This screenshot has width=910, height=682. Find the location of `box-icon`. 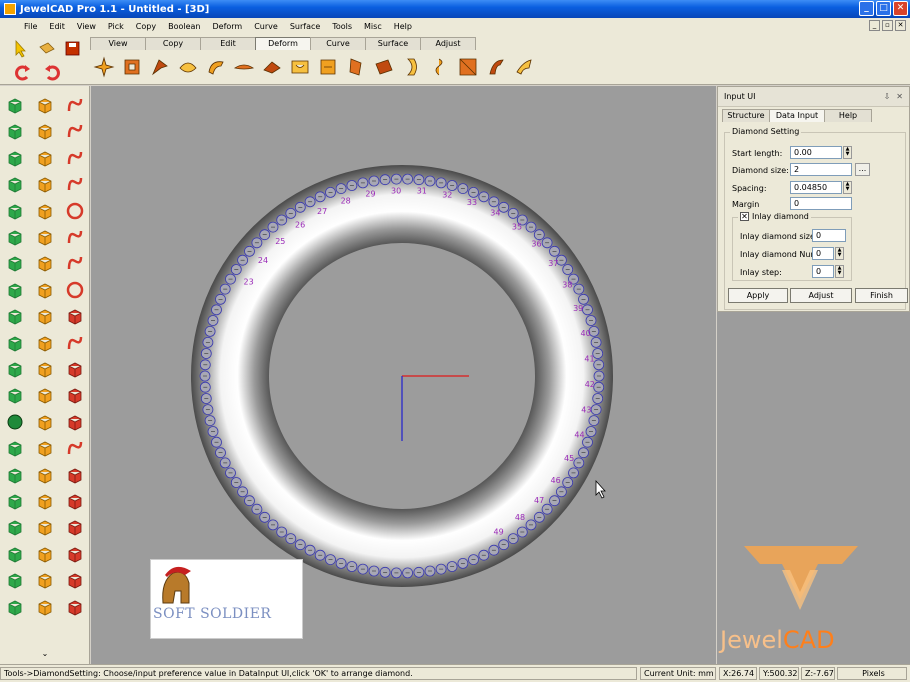

box-icon is located at coordinates (15, 131).